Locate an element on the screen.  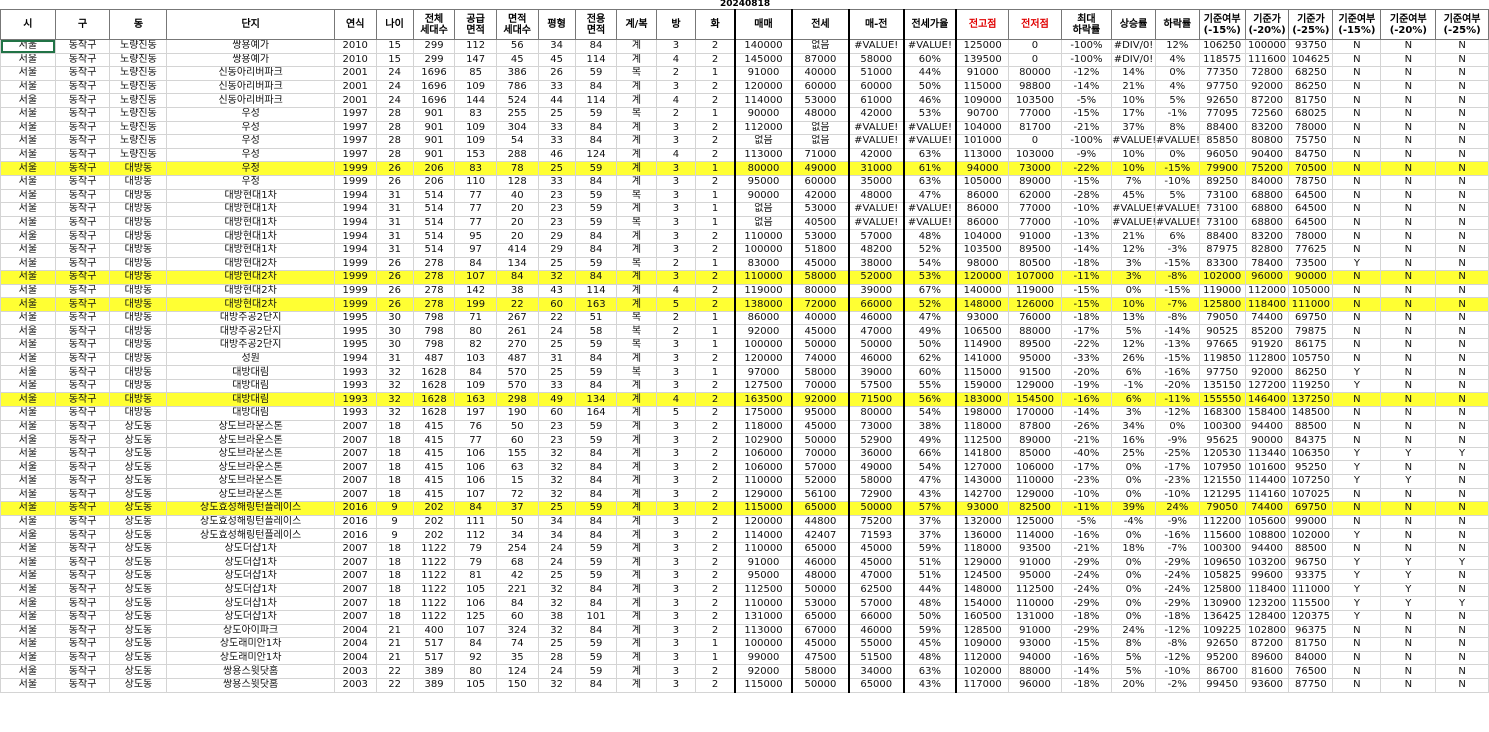
table-cell: 6% is located at coordinates (1177, 236).